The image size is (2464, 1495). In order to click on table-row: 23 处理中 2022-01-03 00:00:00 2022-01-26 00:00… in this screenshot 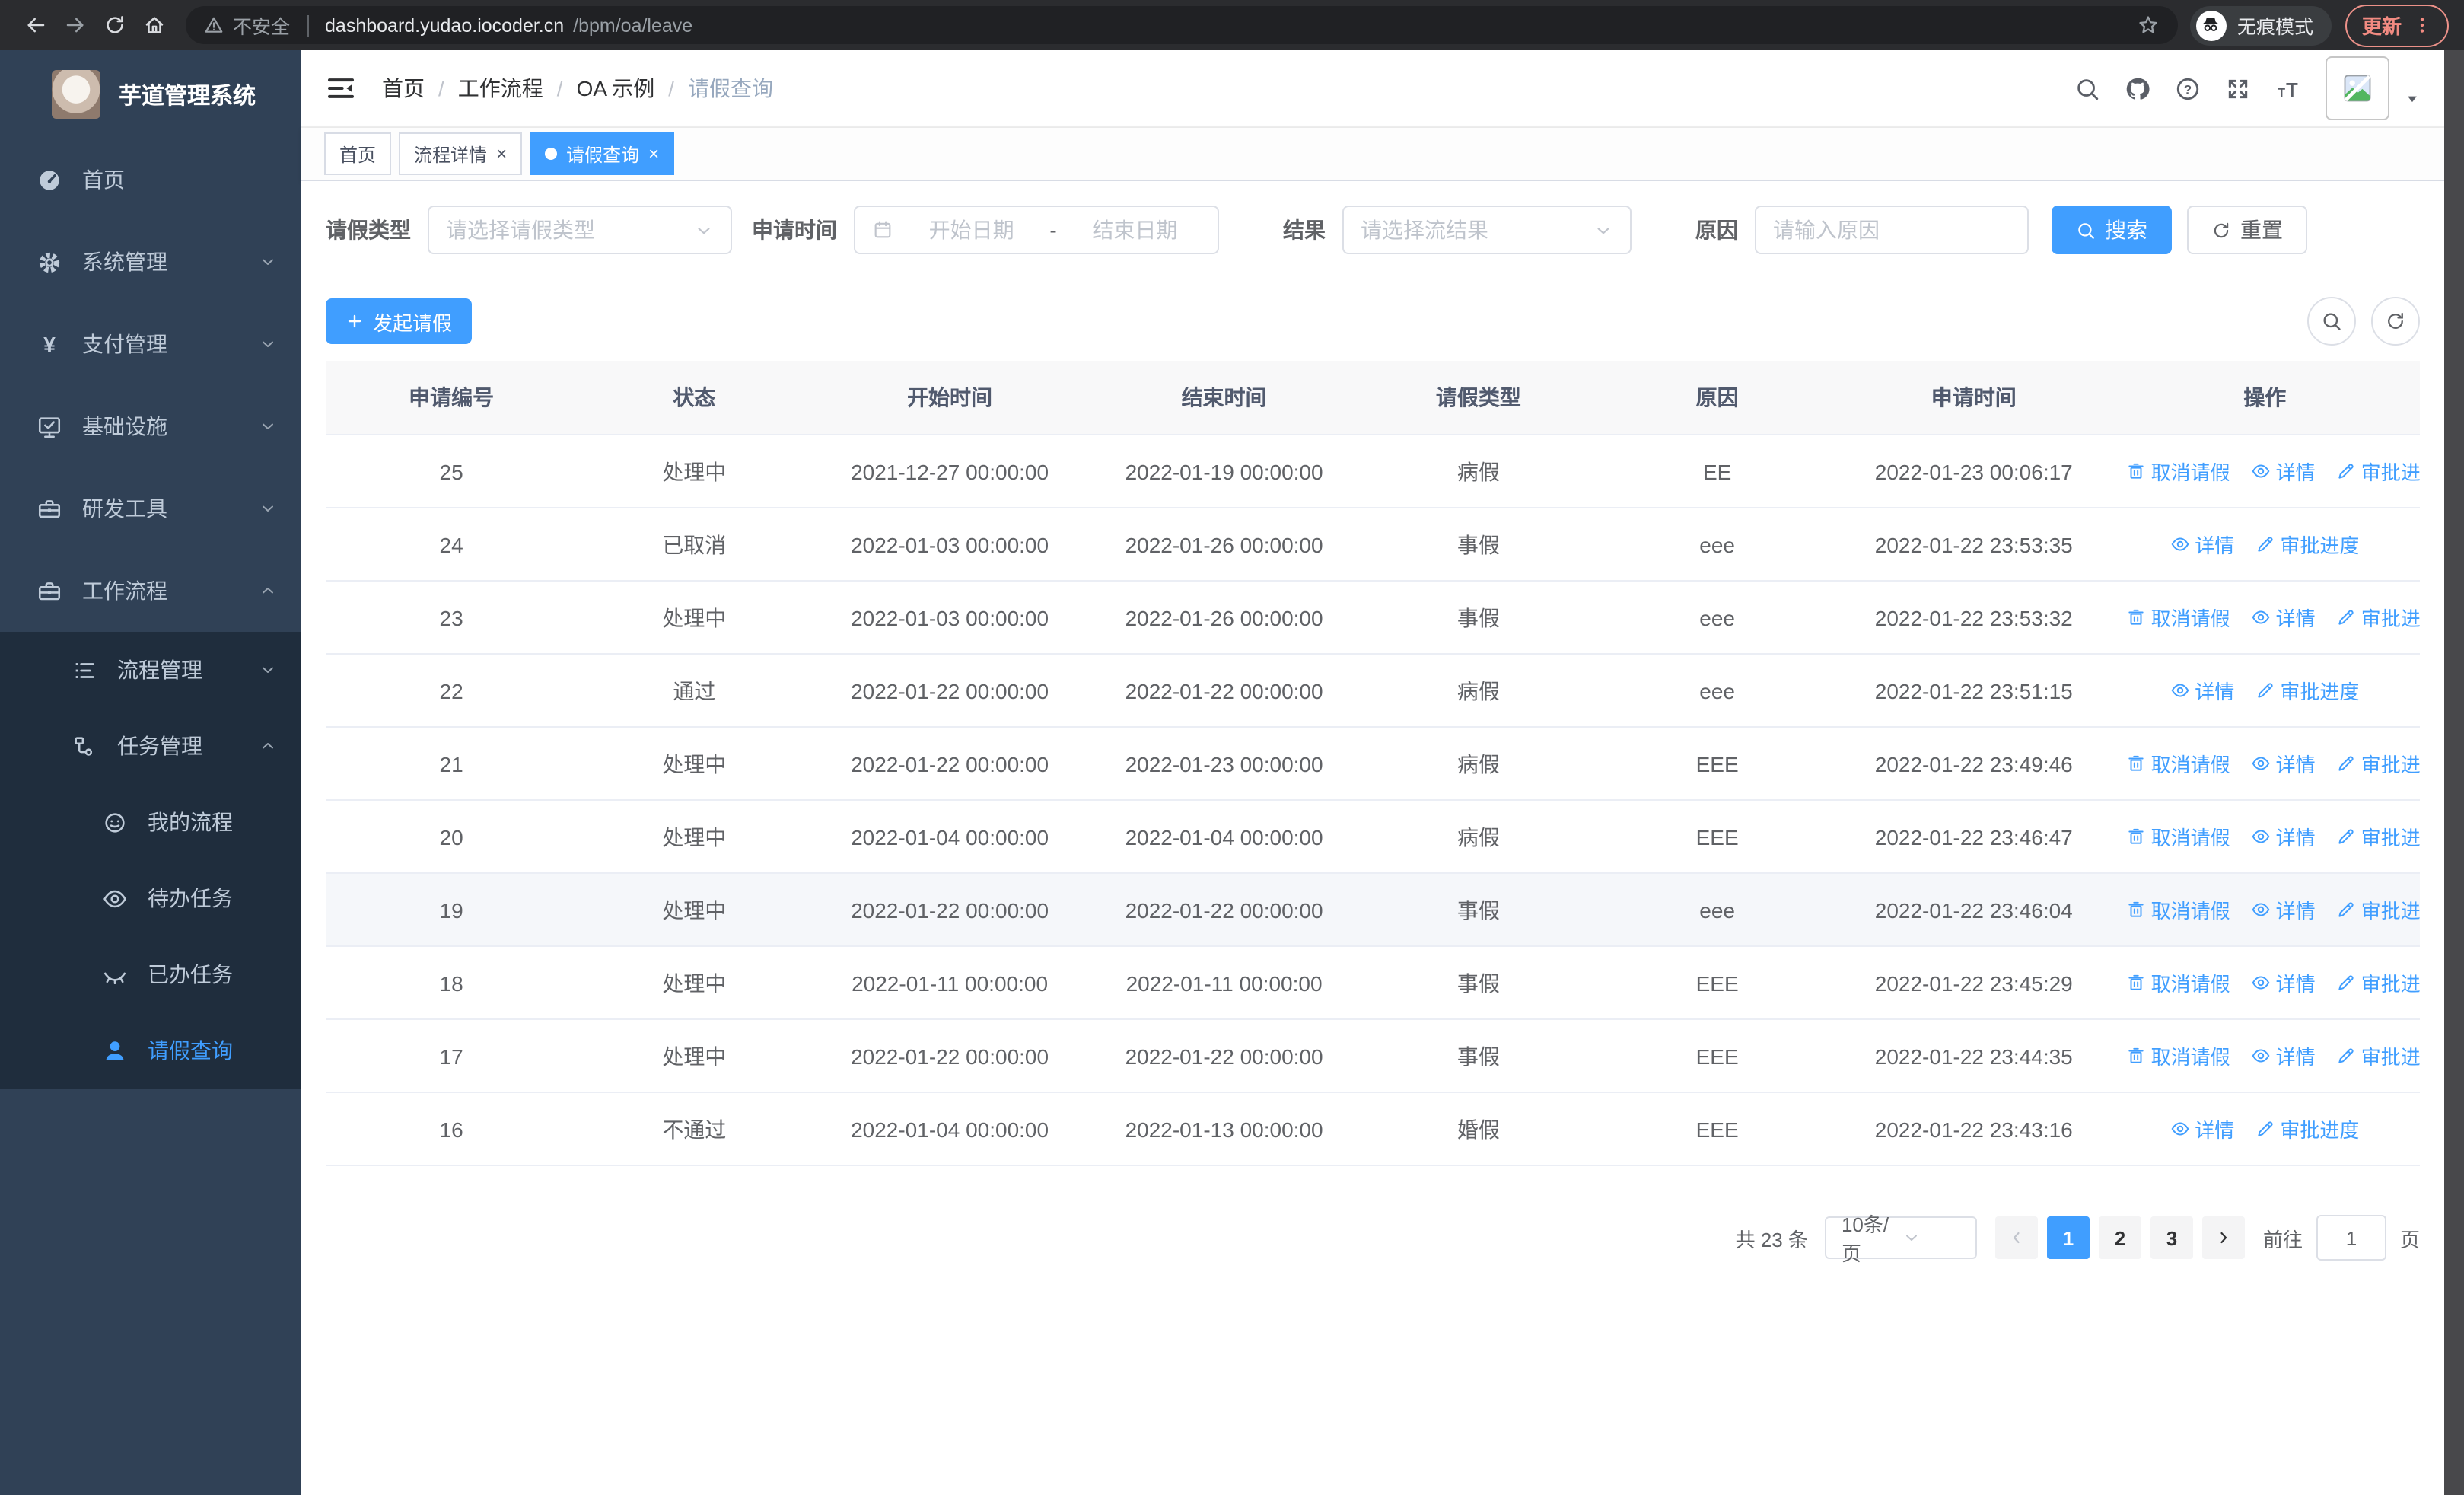, I will do `click(1373, 618)`.